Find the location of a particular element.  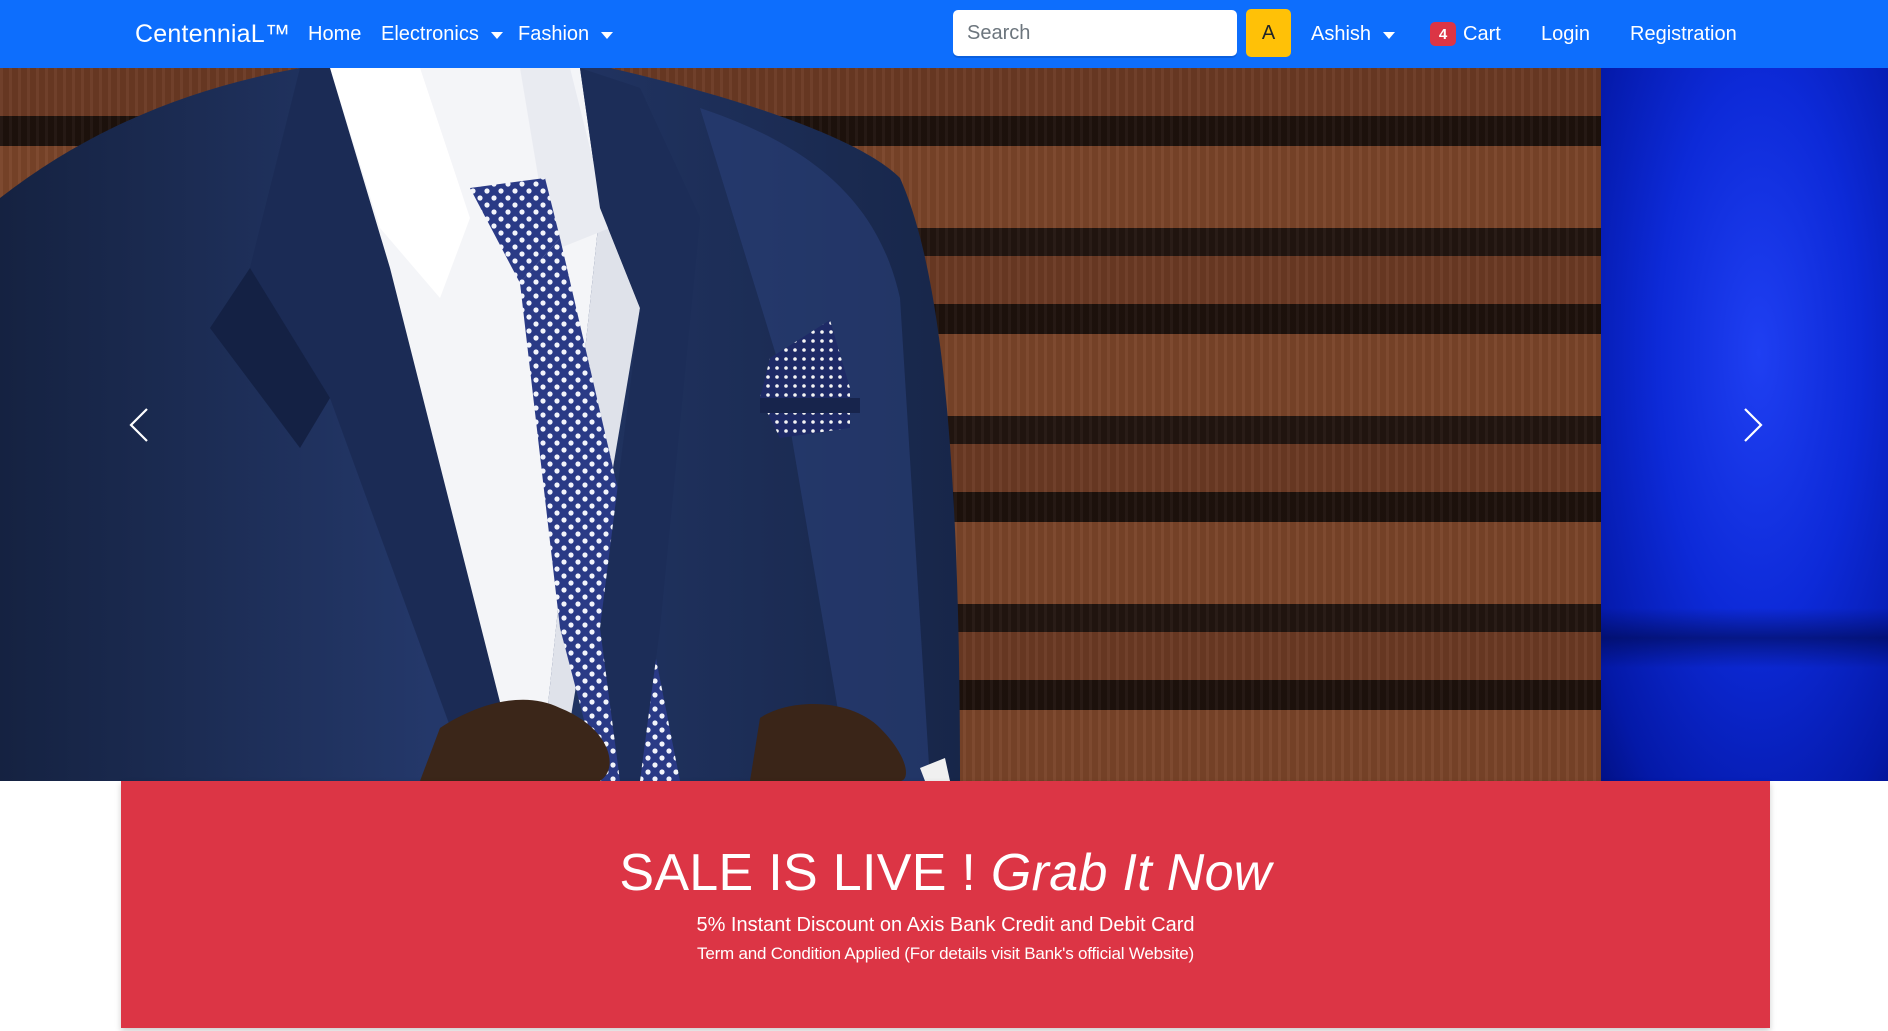

nav-fashion-label: Fashion is located at coordinates (554, 33).